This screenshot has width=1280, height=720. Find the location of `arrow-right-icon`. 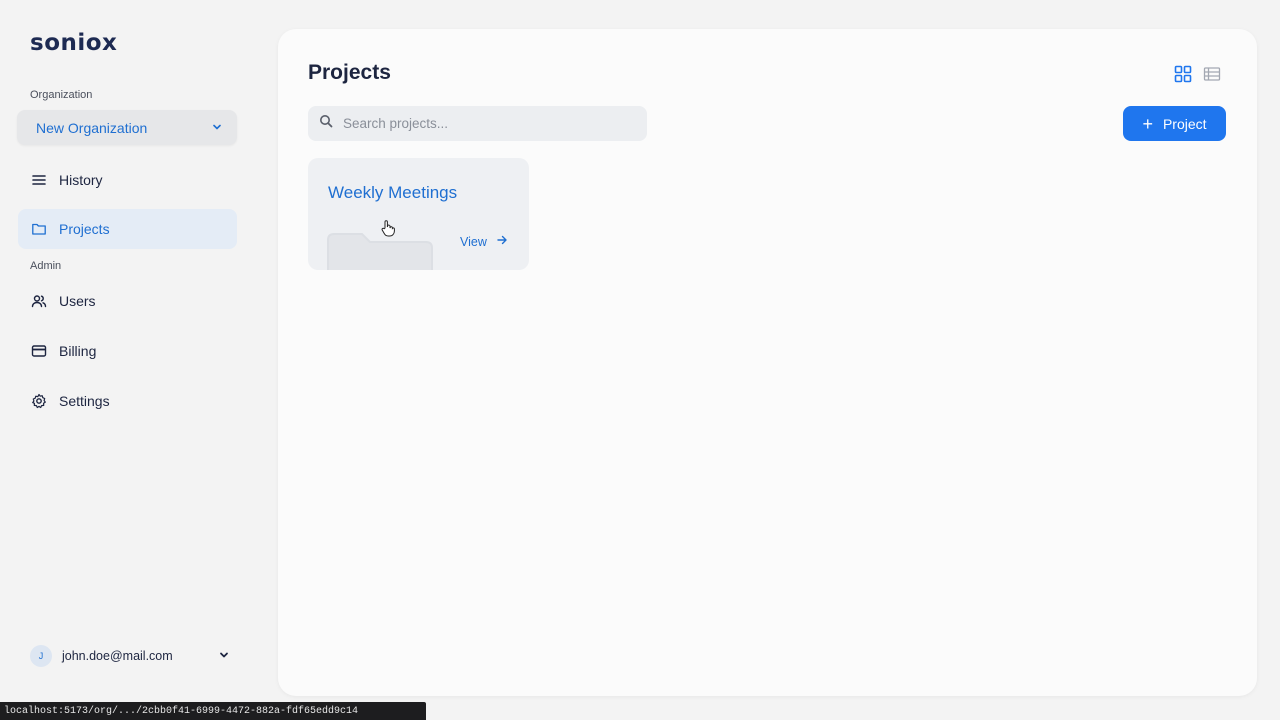

arrow-right-icon is located at coordinates (497, 241).